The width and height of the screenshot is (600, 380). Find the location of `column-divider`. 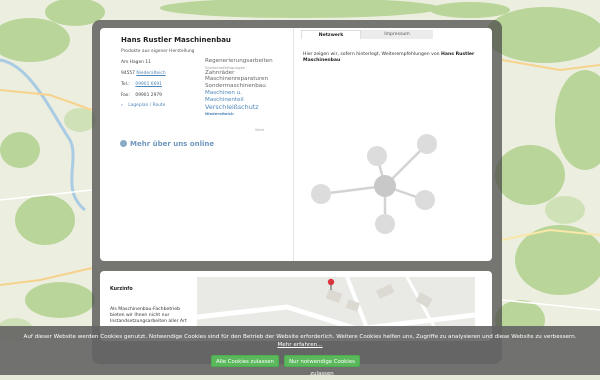

column-divider is located at coordinates (293, 144).